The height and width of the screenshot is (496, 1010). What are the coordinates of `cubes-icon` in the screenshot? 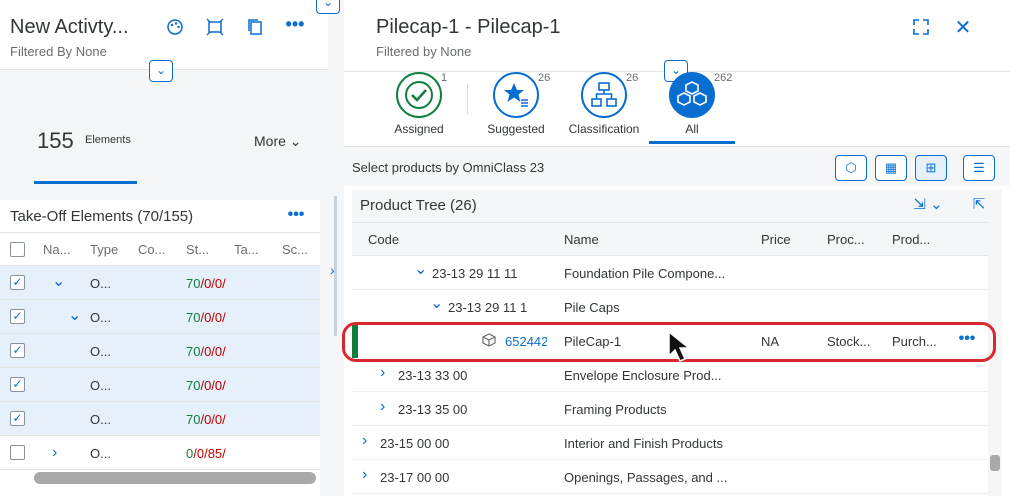 It's located at (692, 93).